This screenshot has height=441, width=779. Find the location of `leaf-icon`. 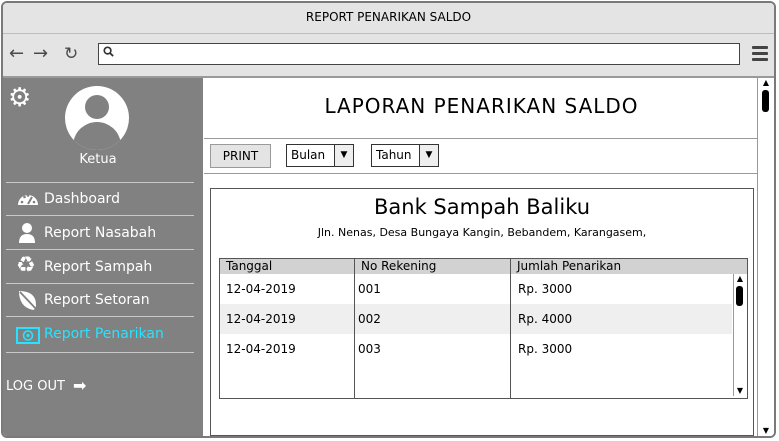

leaf-icon is located at coordinates (29, 301).